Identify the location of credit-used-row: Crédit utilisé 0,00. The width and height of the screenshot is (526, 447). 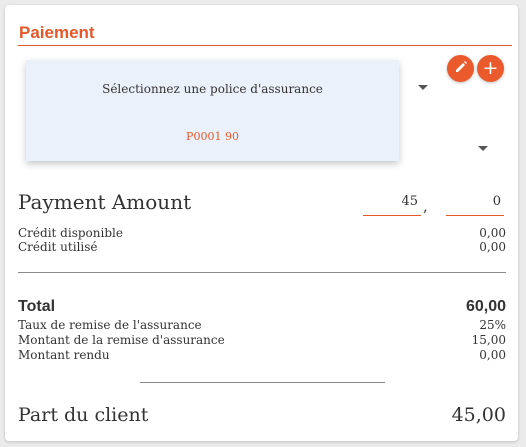
(262, 247).